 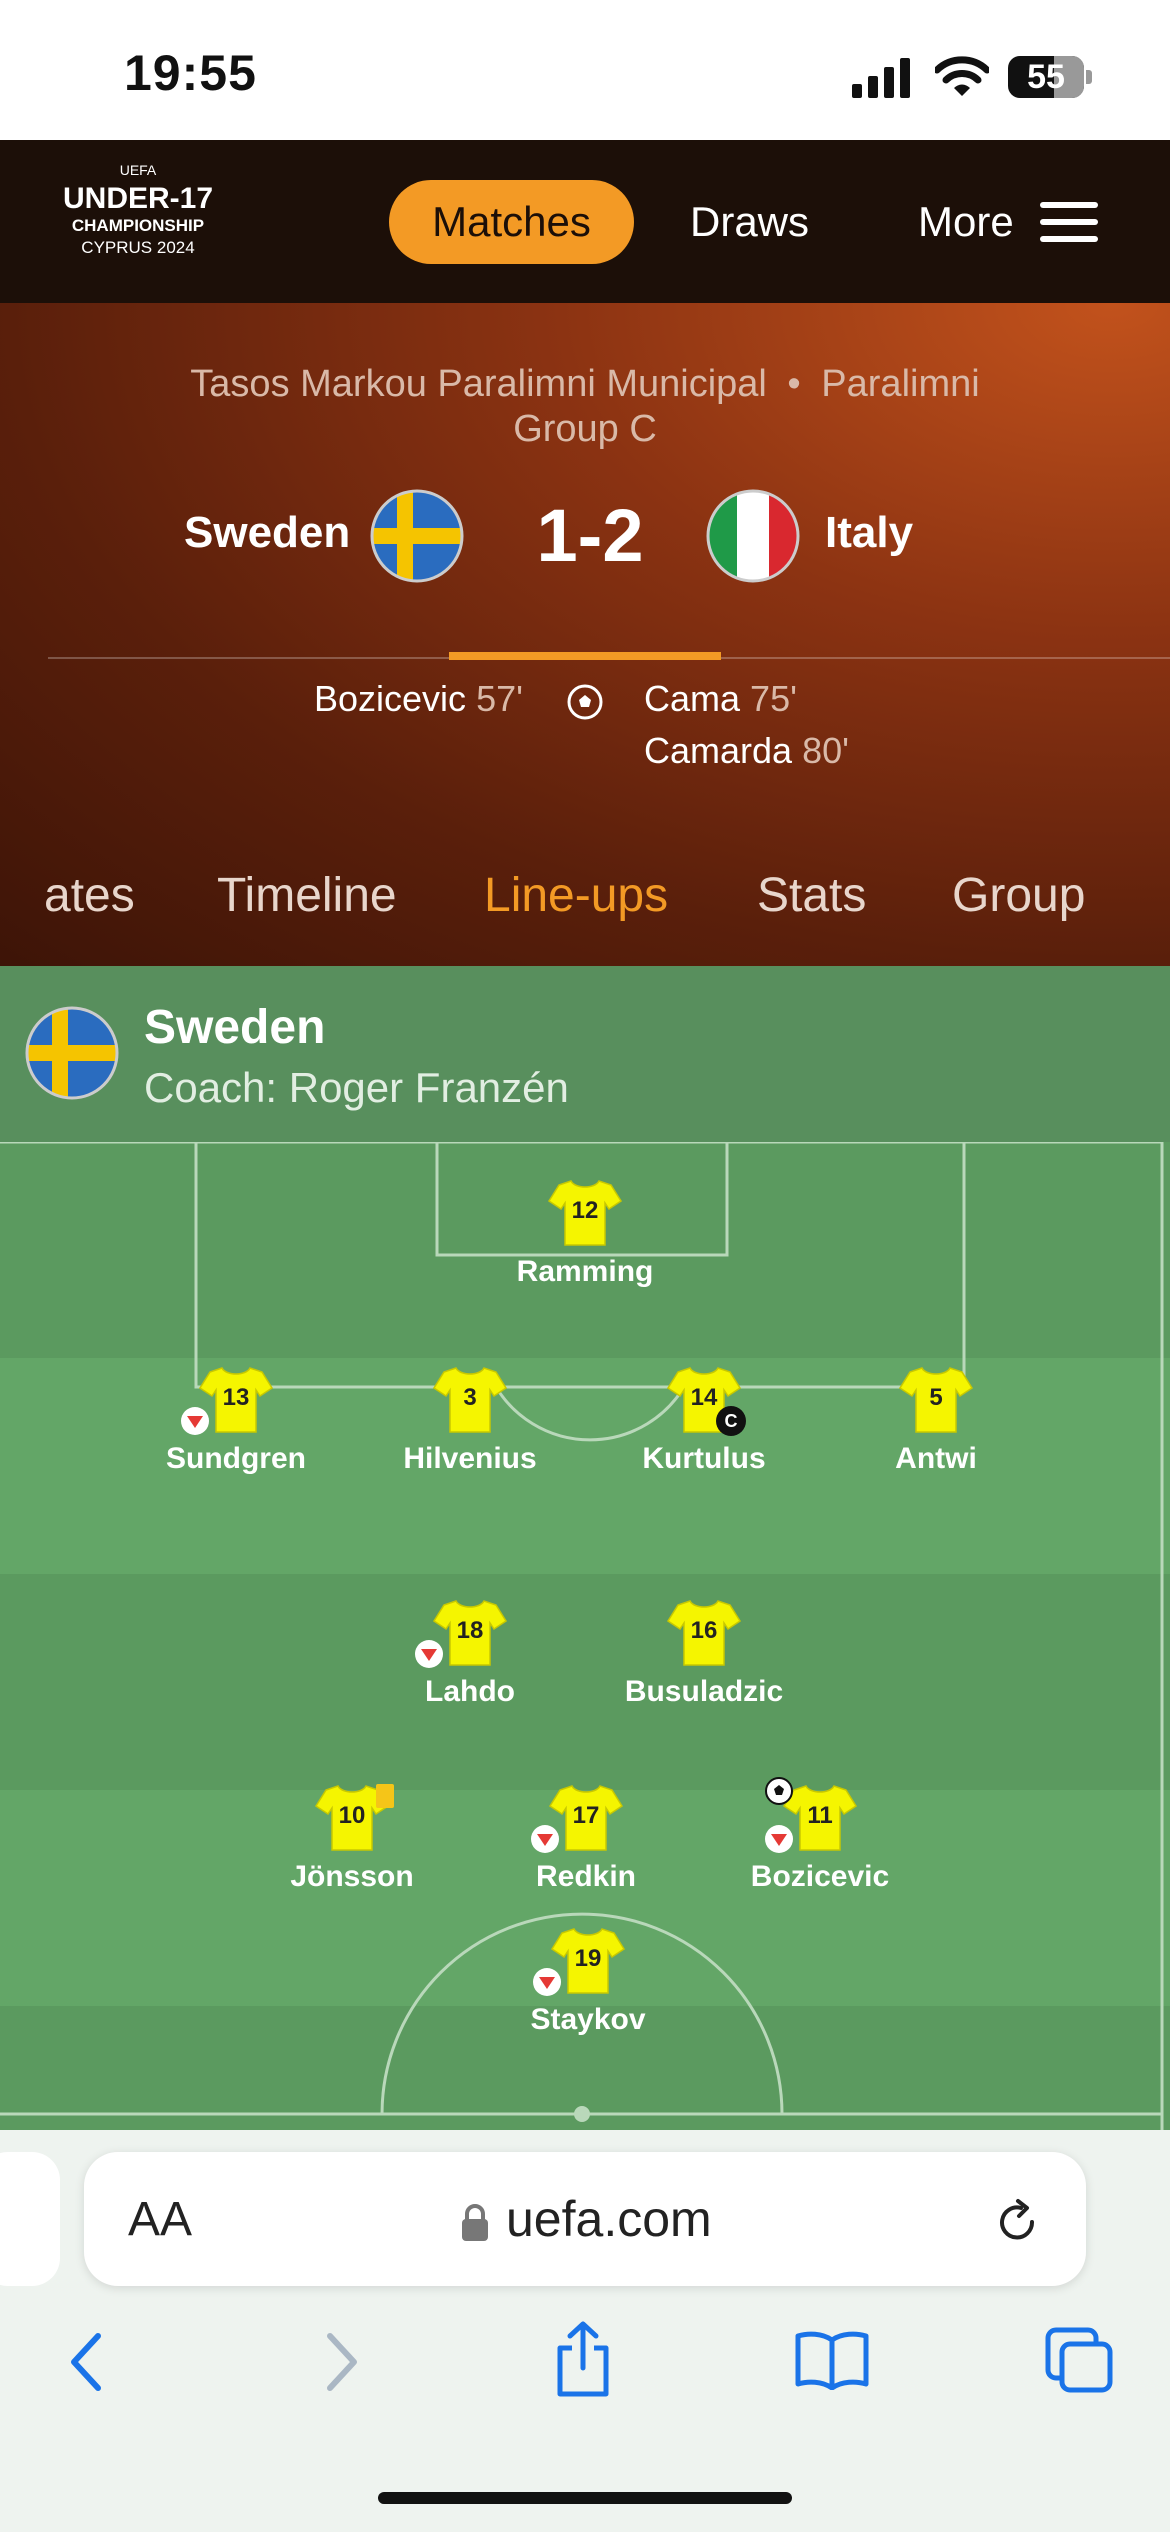 What do you see at coordinates (511, 222) in the screenshot?
I see `nav-matches-button: Matches` at bounding box center [511, 222].